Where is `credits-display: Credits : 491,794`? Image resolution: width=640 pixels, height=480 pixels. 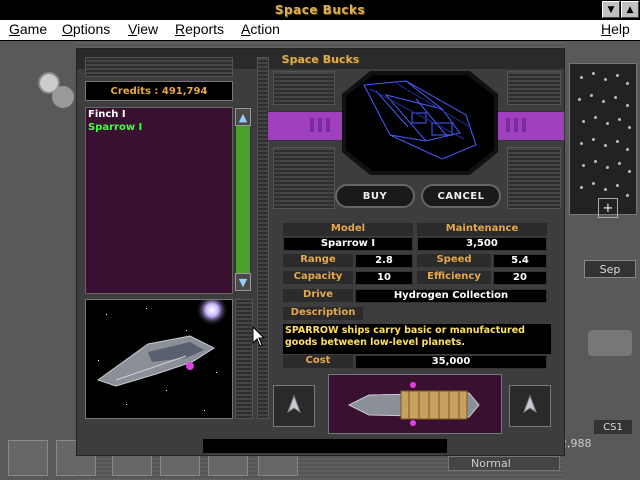
credits-display: Credits : 491,794 is located at coordinates (159, 91).